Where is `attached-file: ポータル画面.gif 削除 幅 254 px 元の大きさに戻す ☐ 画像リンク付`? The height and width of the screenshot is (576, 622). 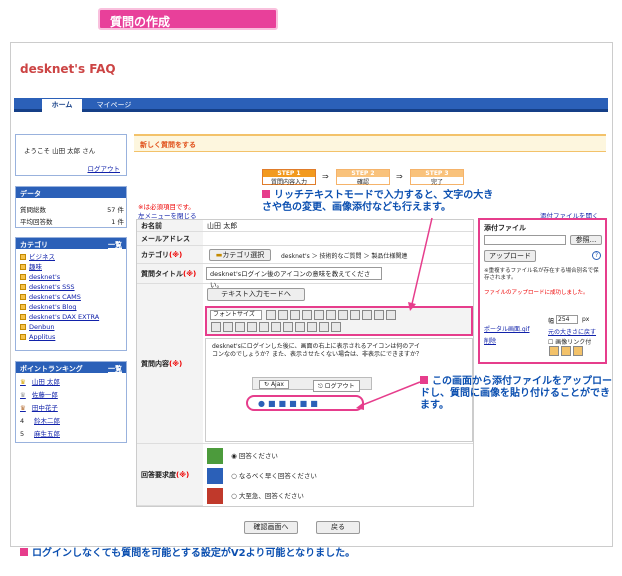 attached-file: ポータル画面.gif 削除 幅 254 px 元の大きさに戻す ☐ 画像リンク付 is located at coordinates (543, 337).